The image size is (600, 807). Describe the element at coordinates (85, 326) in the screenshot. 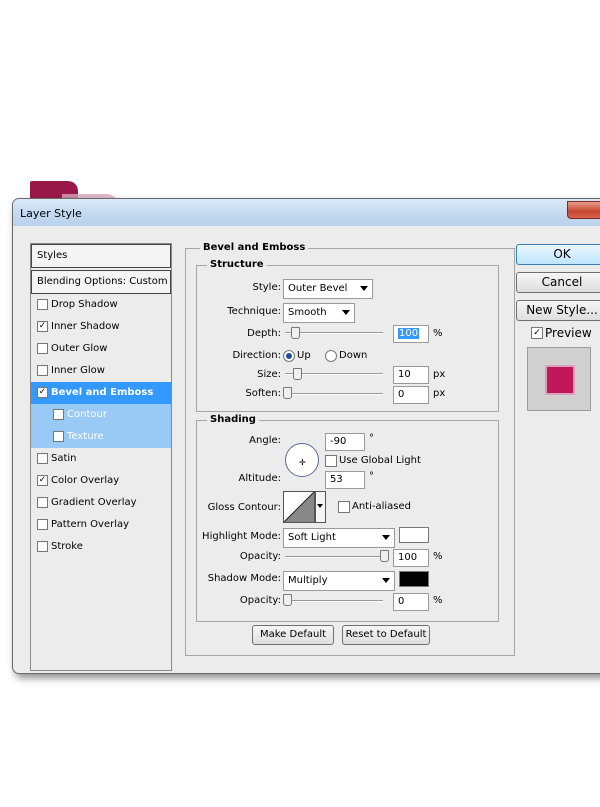

I see `style-item-label: Inner Shadow` at that location.